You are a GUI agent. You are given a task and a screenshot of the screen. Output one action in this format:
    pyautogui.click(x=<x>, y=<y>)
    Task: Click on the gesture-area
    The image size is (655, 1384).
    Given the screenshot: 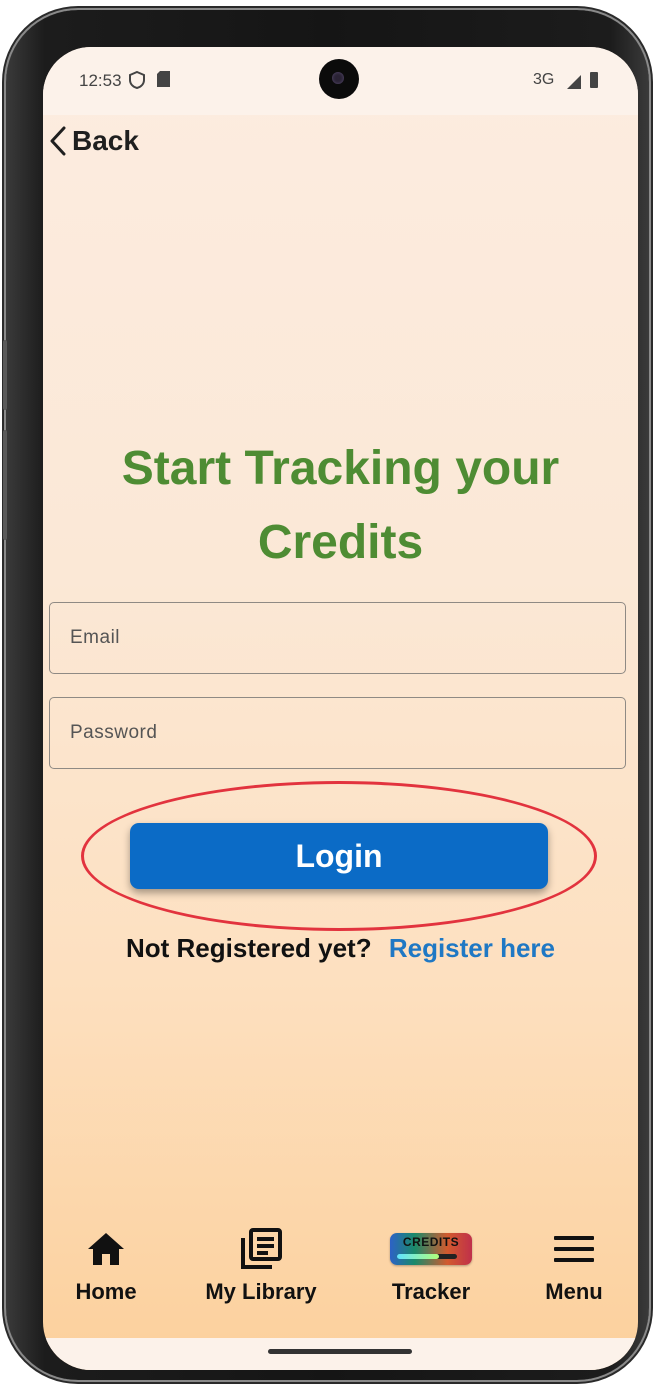 What is the action you would take?
    pyautogui.click(x=340, y=1354)
    